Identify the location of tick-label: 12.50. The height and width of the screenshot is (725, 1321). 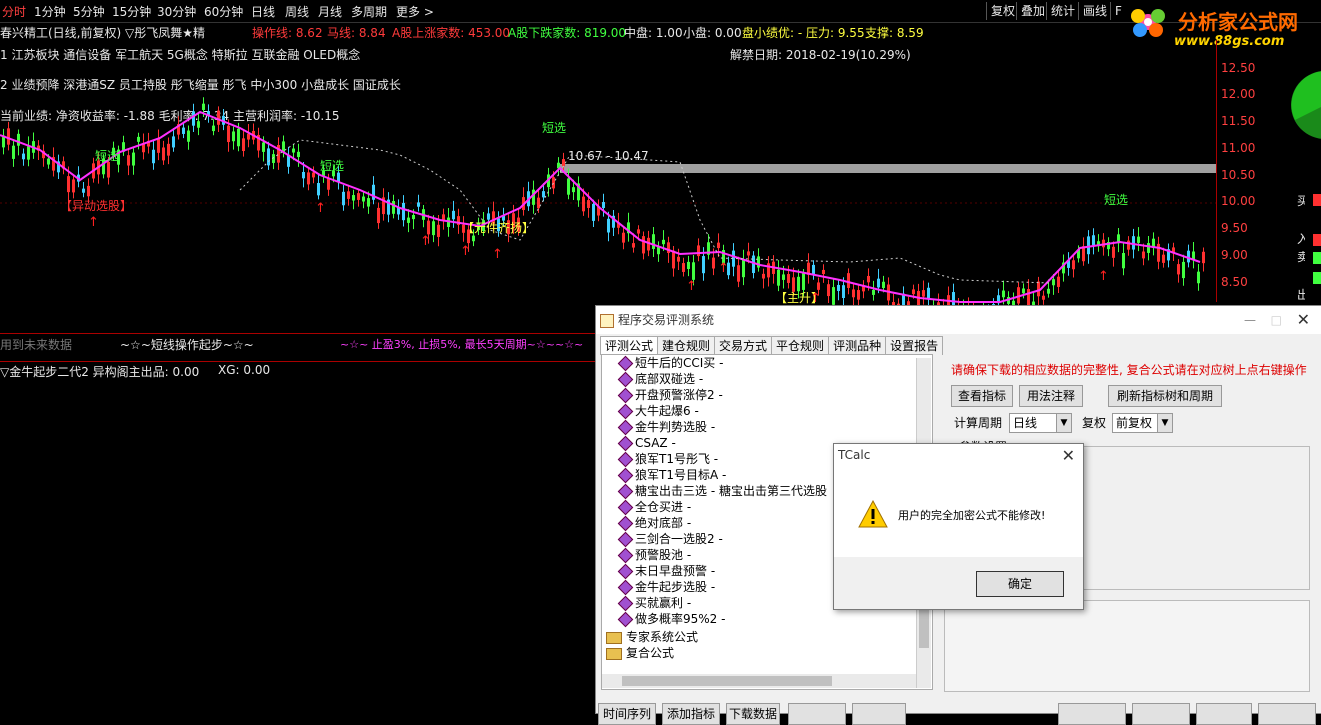
(1238, 68).